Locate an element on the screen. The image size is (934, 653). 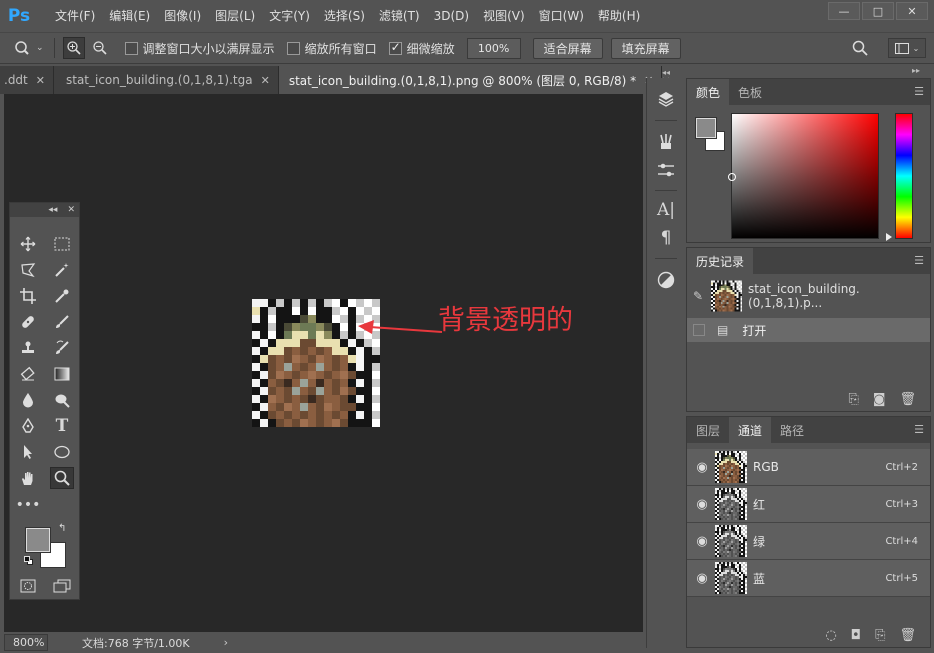
status-menu-arrow-icon: › is located at coordinates (226, 642).